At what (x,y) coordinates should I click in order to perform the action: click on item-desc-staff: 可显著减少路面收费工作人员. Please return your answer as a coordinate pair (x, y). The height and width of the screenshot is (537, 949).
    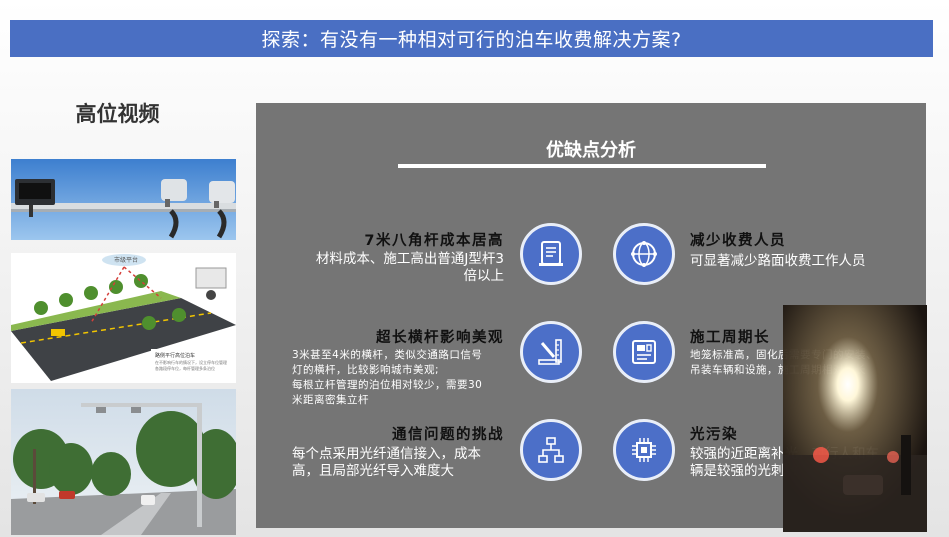
    Looking at the image, I should click on (778, 261).